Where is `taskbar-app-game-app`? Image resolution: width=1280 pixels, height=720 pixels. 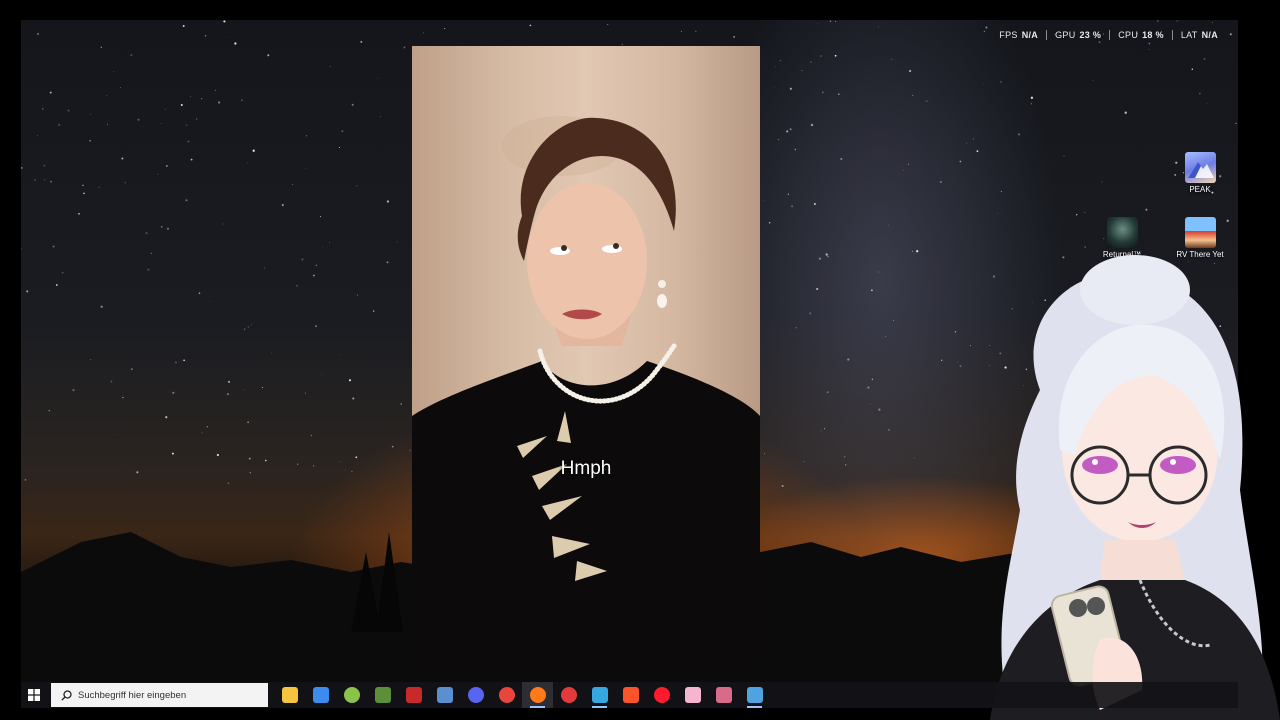 taskbar-app-game-app is located at coordinates (413, 695).